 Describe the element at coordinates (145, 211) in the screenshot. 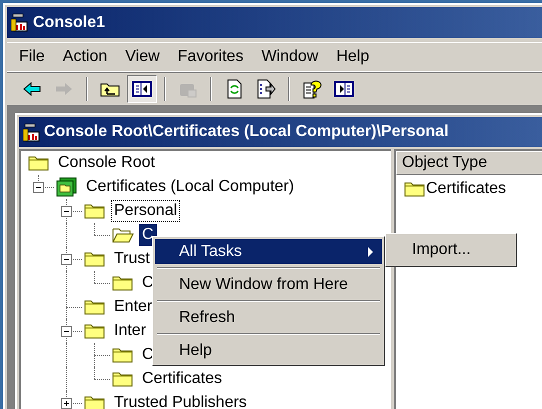

I see `tree-item: Personal` at that location.